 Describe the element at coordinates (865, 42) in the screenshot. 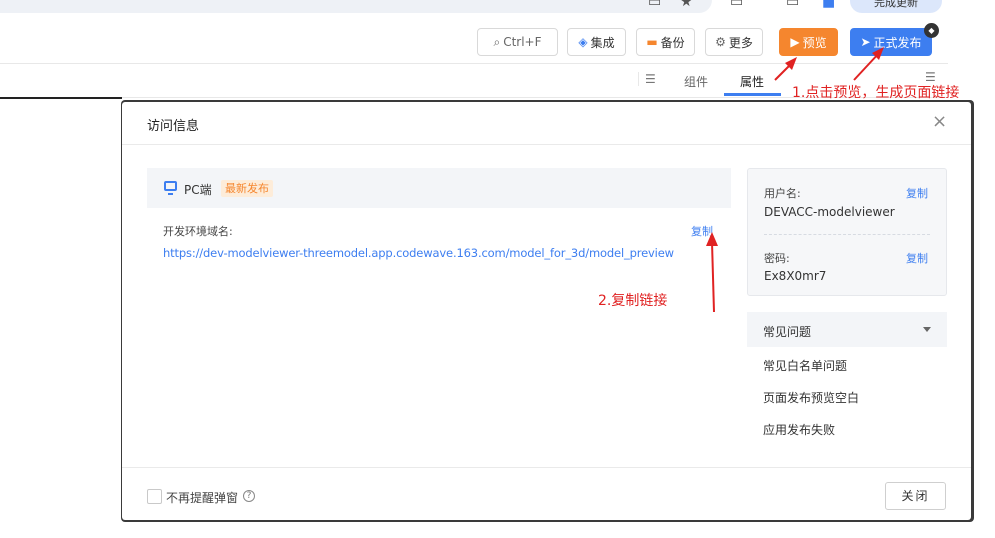

I see `send-icon: ➤` at that location.